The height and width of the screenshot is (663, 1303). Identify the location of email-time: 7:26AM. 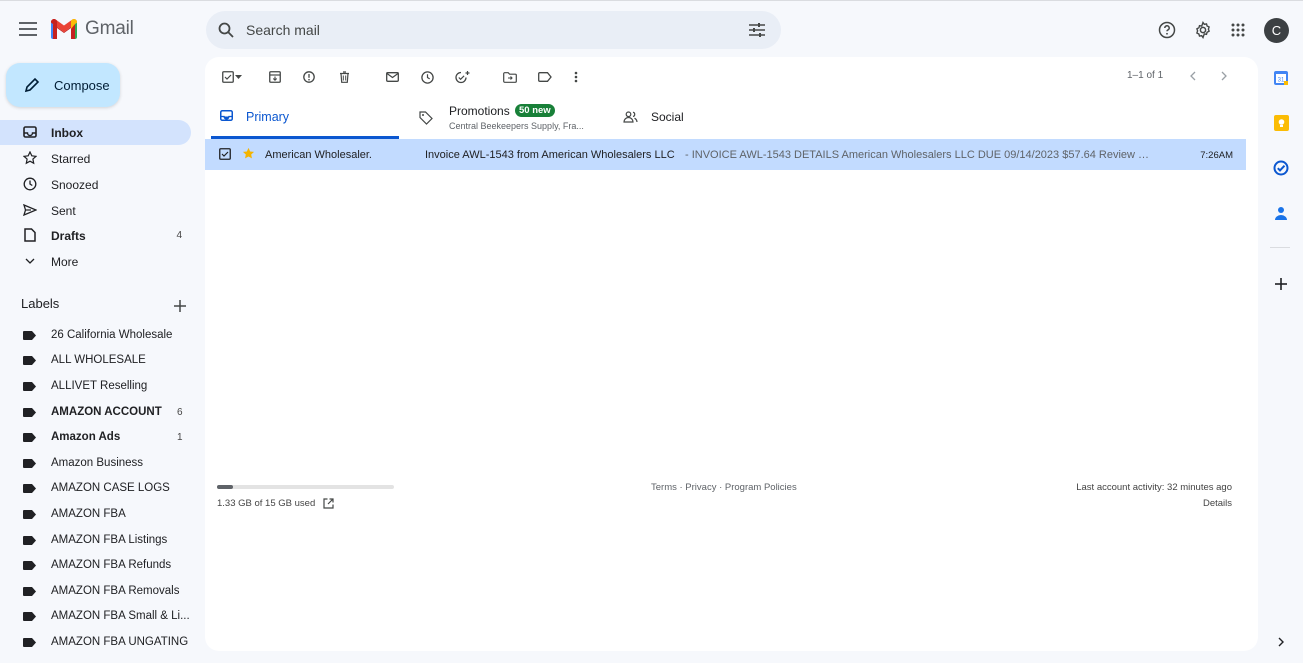
(1216, 155).